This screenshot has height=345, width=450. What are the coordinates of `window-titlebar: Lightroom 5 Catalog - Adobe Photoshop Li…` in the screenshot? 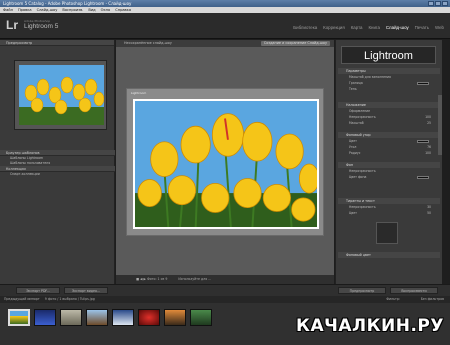 It's located at (225, 3).